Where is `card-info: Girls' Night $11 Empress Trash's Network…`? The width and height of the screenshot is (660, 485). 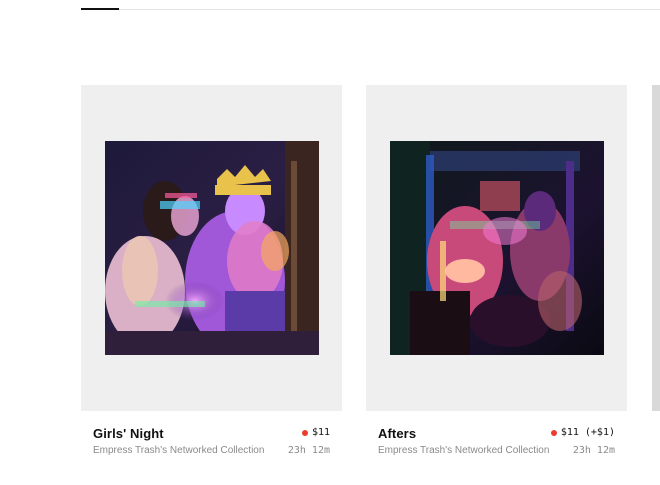 card-info: Girls' Night $11 Empress Trash's Network… is located at coordinates (211, 436).